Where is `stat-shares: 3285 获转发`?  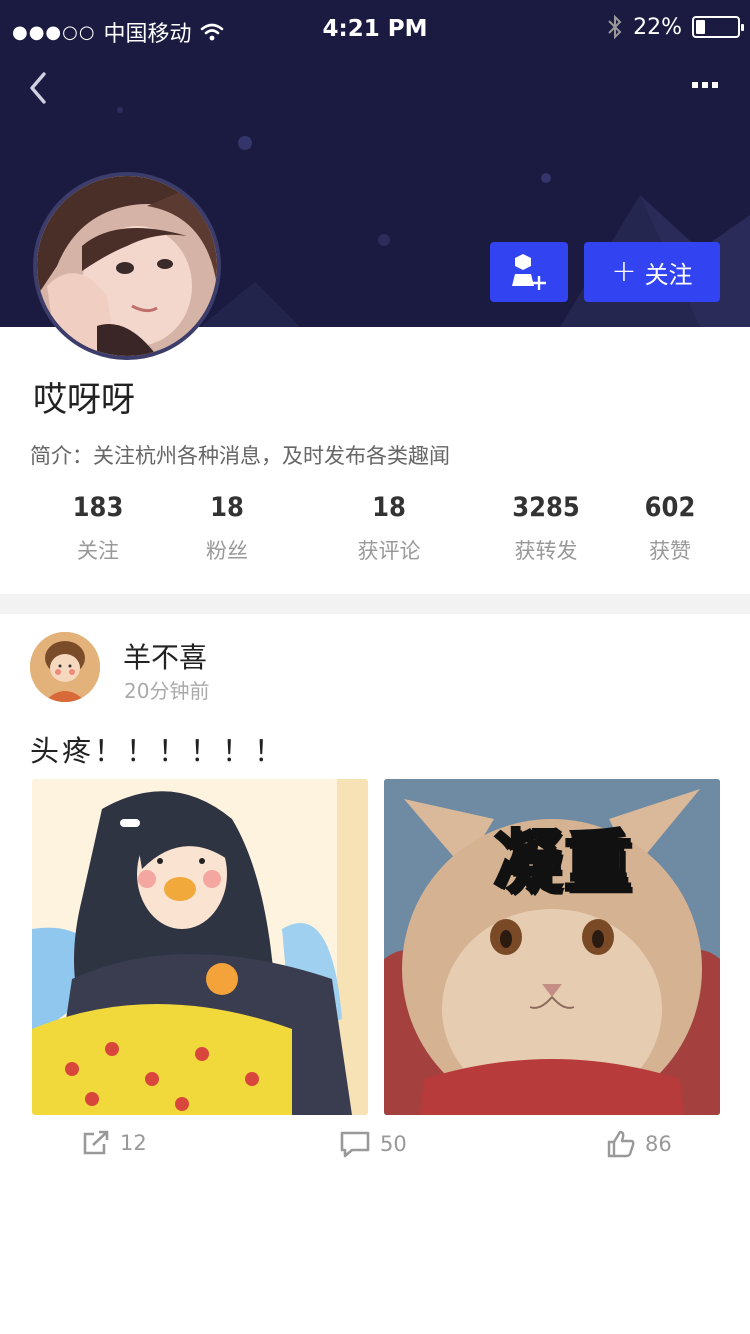 stat-shares: 3285 获转发 is located at coordinates (546, 528).